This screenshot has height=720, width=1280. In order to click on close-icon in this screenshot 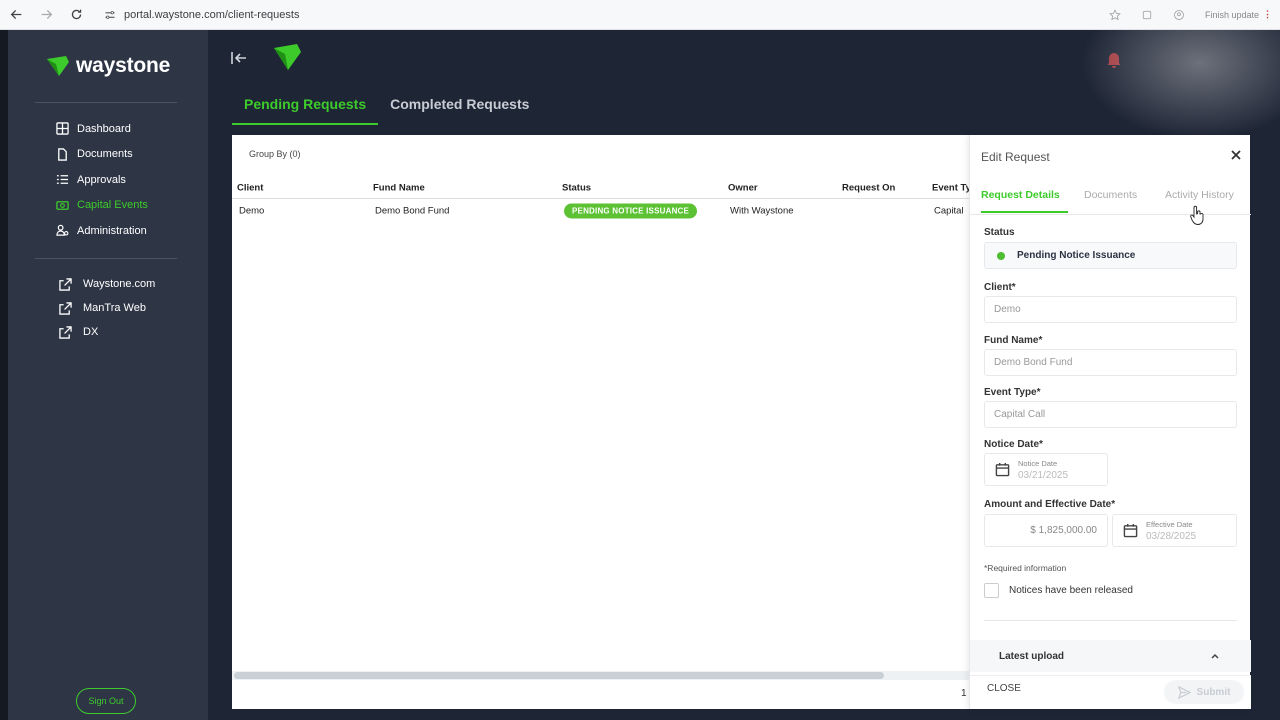, I will do `click(1236, 155)`.